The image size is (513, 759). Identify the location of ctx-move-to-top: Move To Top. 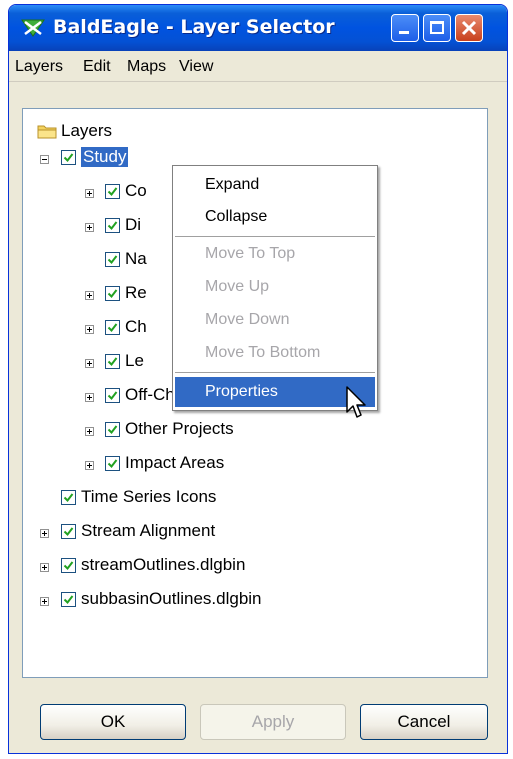
(275, 254).